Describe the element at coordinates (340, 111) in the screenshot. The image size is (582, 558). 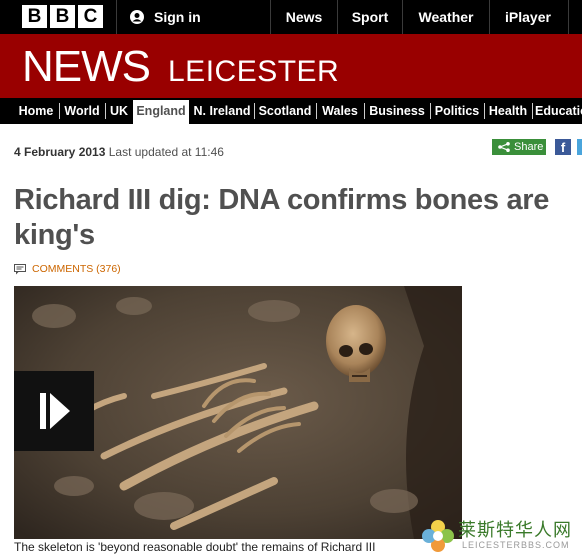
I see `section-item-wales: Wales` at that location.